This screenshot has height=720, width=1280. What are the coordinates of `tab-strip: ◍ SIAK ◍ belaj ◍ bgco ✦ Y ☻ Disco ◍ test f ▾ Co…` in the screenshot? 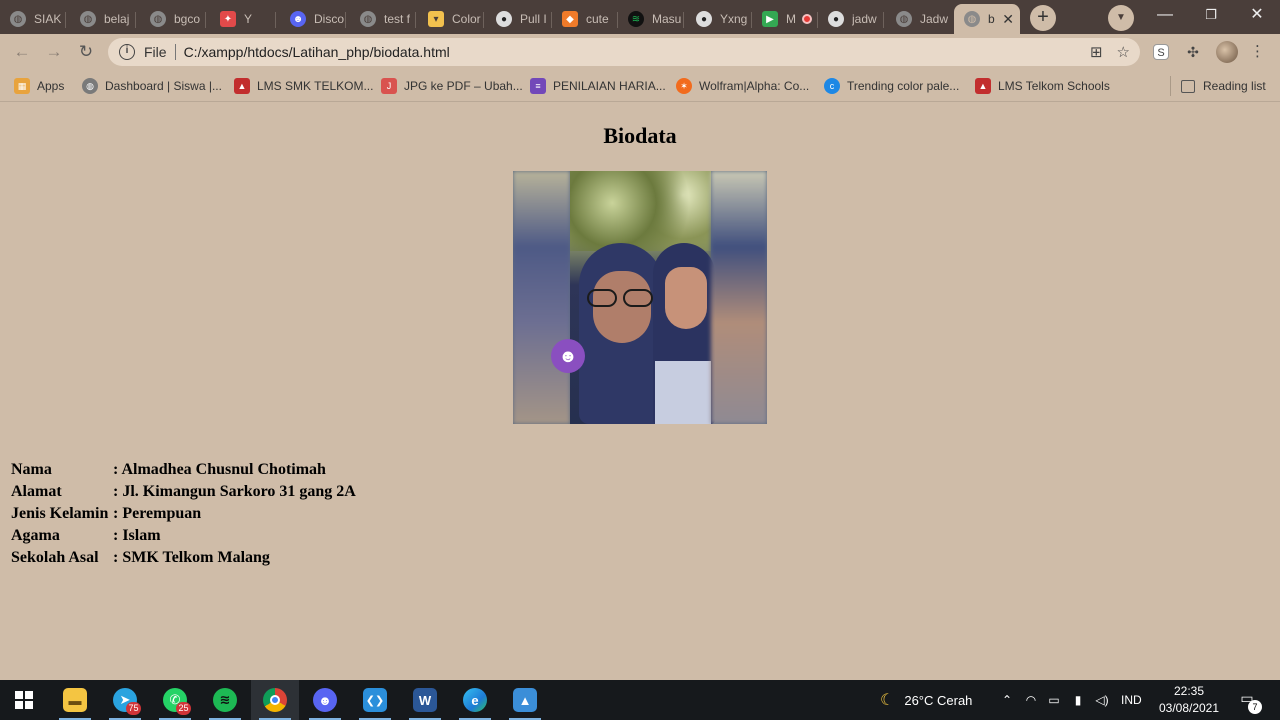 It's located at (640, 17).